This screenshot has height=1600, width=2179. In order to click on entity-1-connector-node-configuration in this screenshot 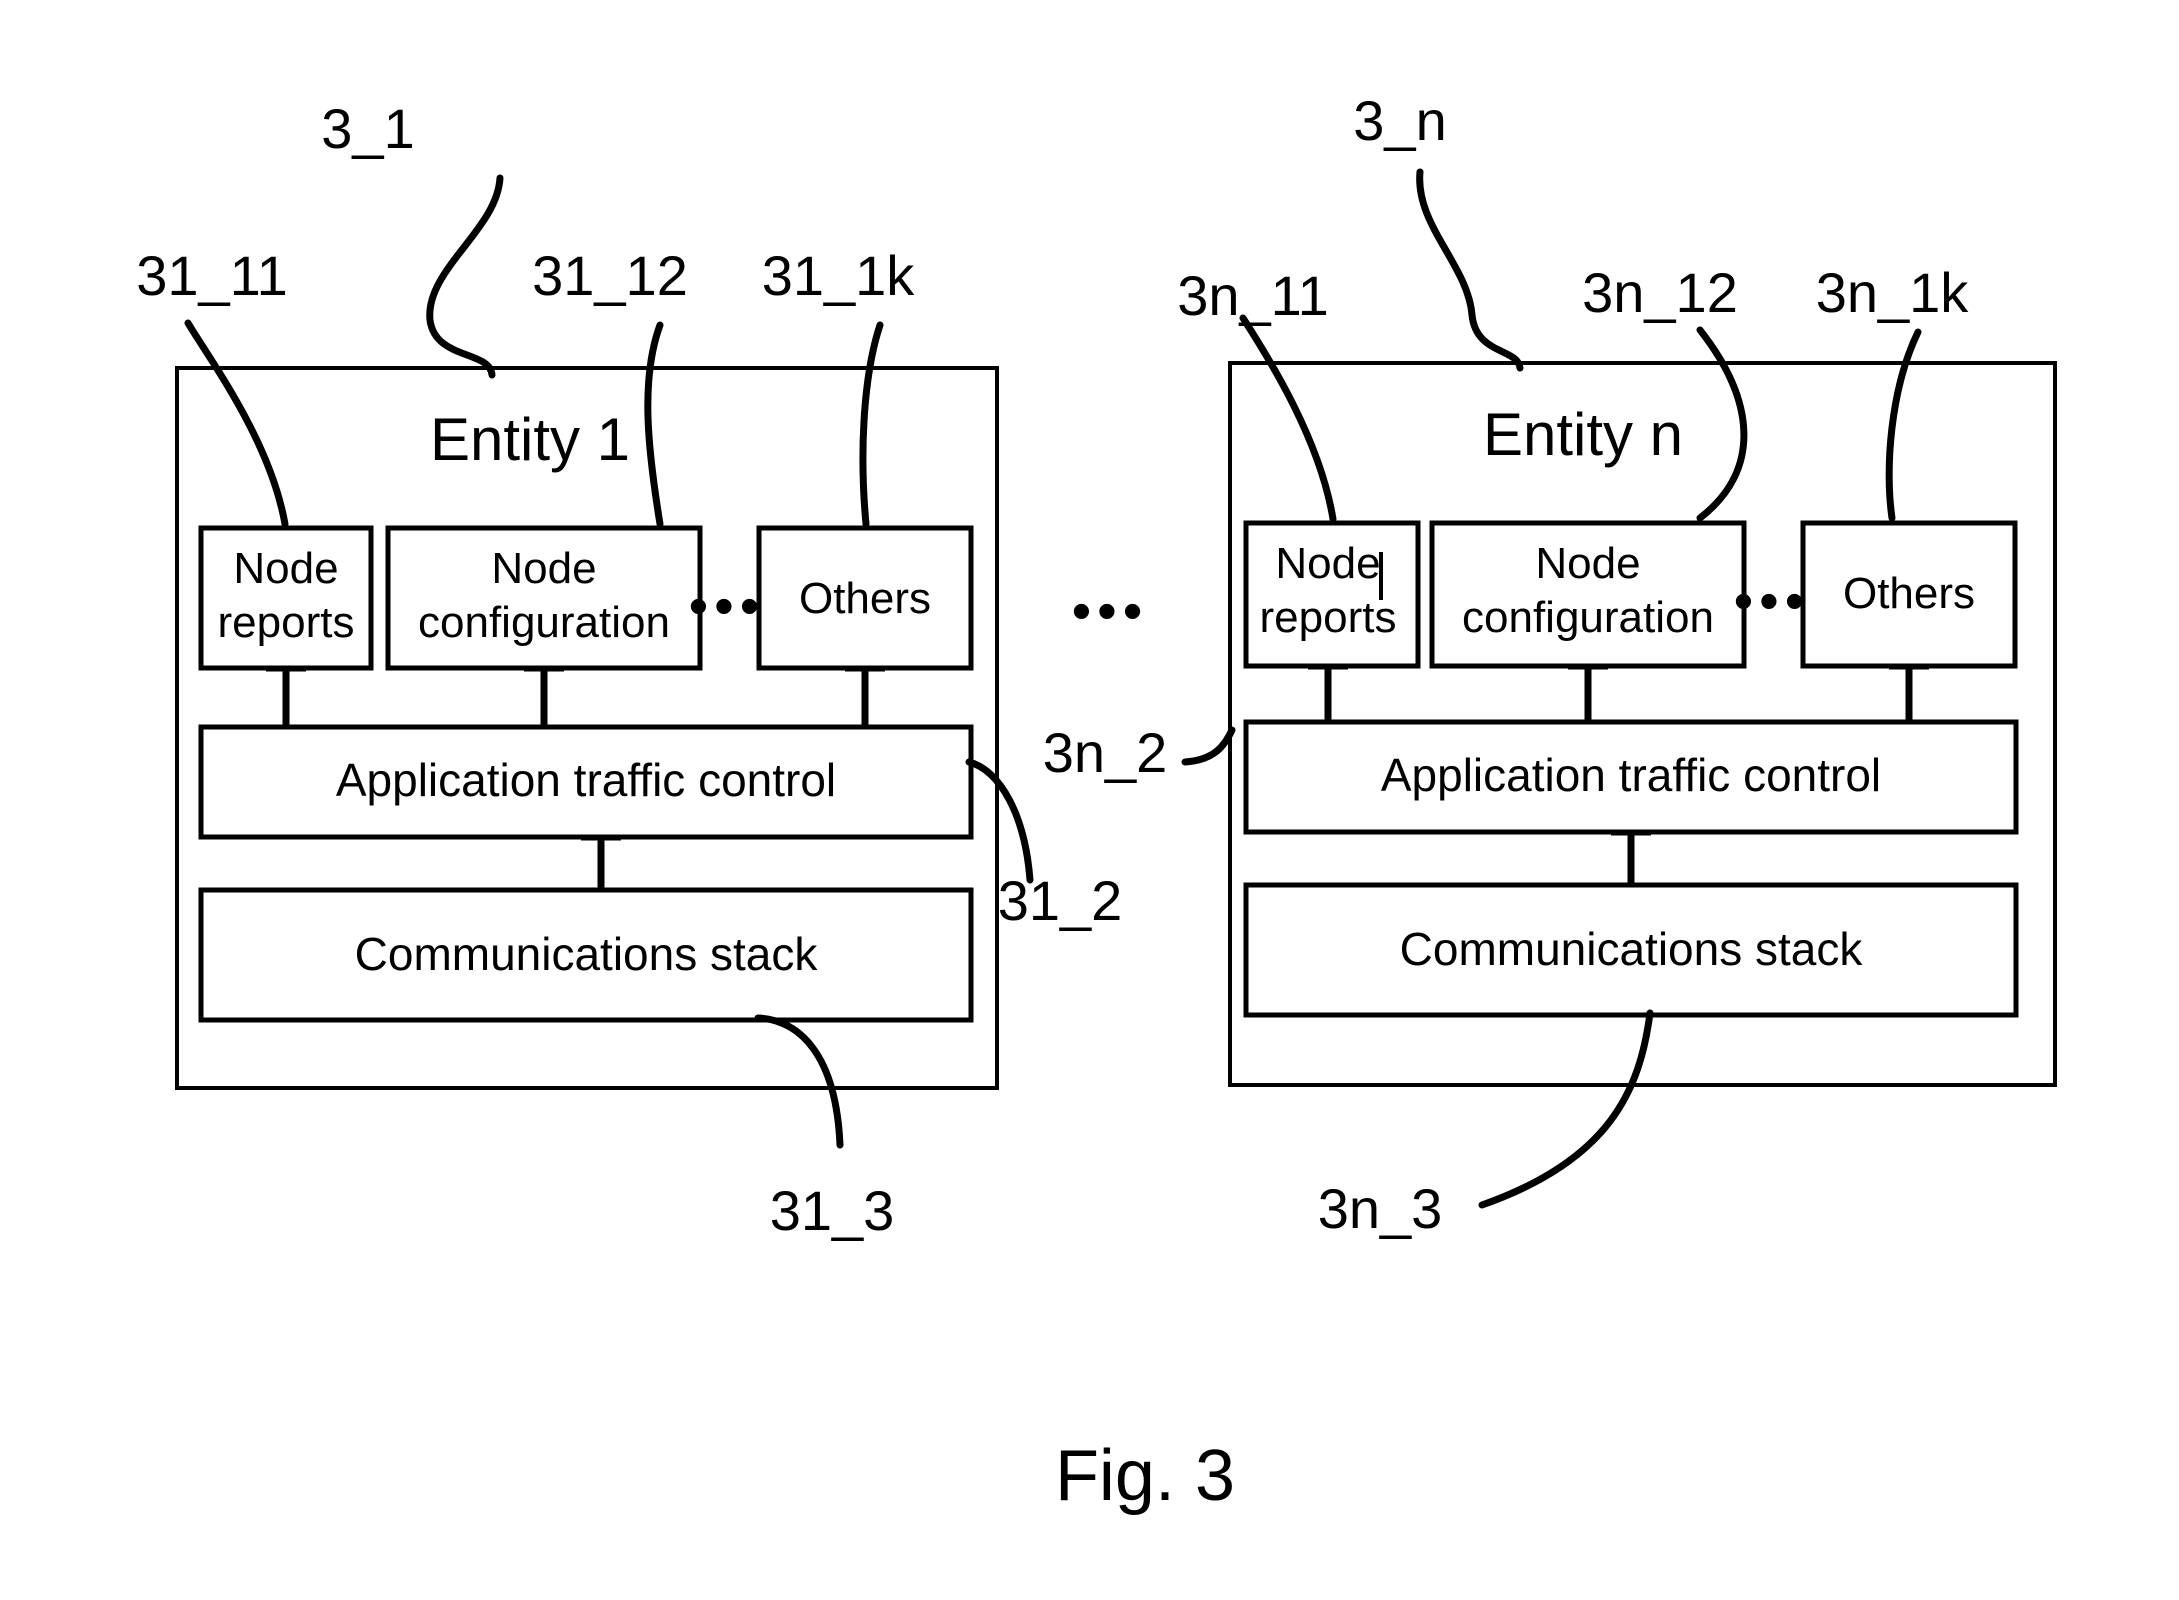, I will do `click(544, 698)`.